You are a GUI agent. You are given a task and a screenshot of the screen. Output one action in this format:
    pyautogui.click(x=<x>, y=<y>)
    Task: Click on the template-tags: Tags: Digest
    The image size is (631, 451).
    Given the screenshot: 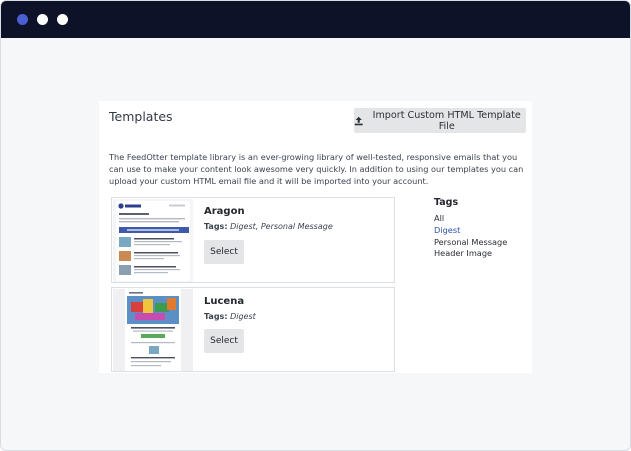 What is the action you would take?
    pyautogui.click(x=230, y=316)
    